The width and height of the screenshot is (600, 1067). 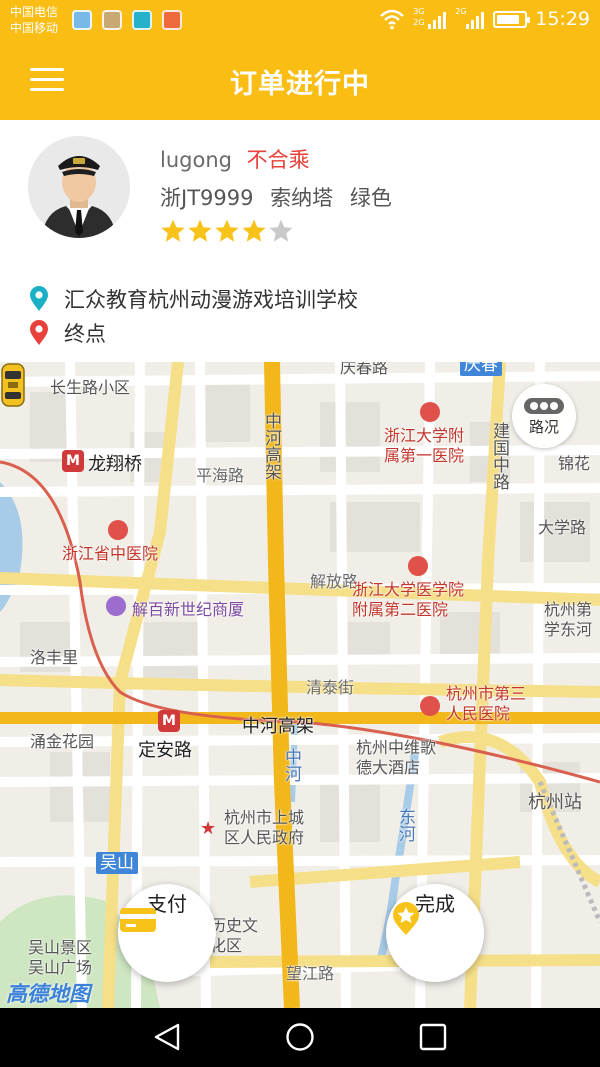 What do you see at coordinates (278, 726) in the screenshot?
I see `map-label-zhonghe-h: 中河高架` at bounding box center [278, 726].